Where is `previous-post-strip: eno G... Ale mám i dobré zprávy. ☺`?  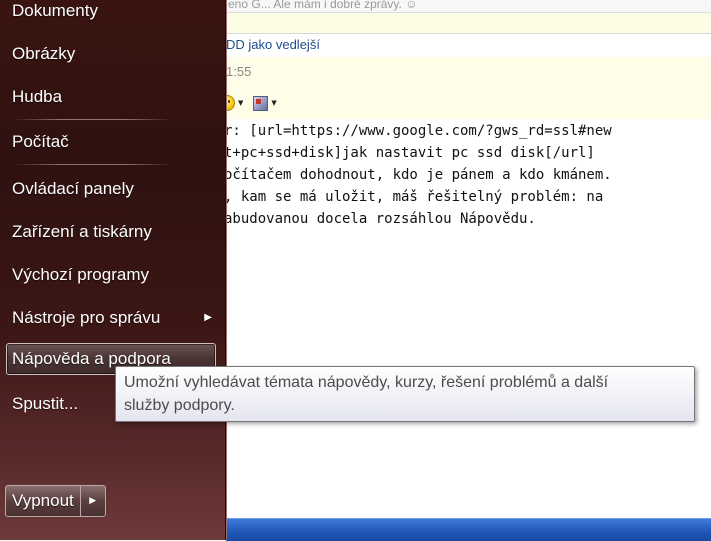 previous-post-strip: eno G... Ale mám i dobré zprávy. ☺ is located at coordinates (468, 6).